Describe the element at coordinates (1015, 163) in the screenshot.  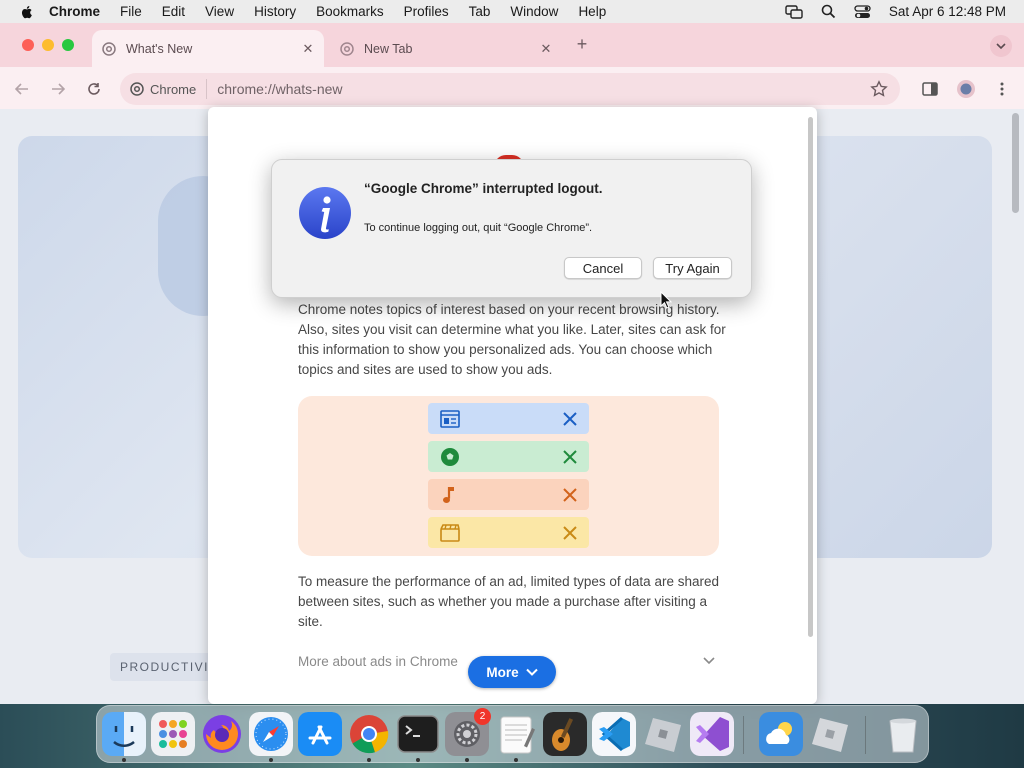
I see `page-scrollbar` at that location.